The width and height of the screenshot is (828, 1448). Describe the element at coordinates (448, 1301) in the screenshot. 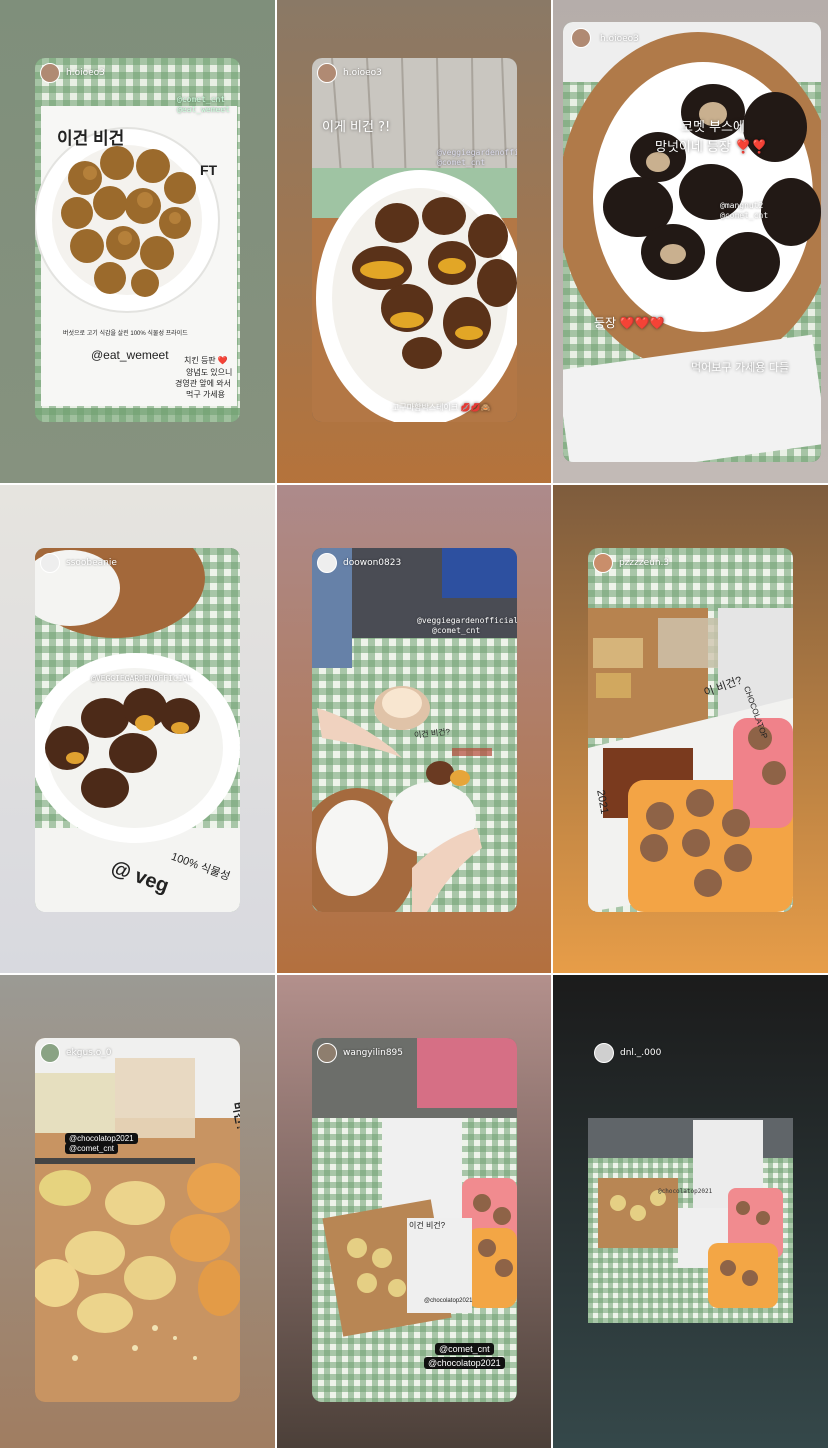

I see `poster-text: @chocolatop2021` at that location.